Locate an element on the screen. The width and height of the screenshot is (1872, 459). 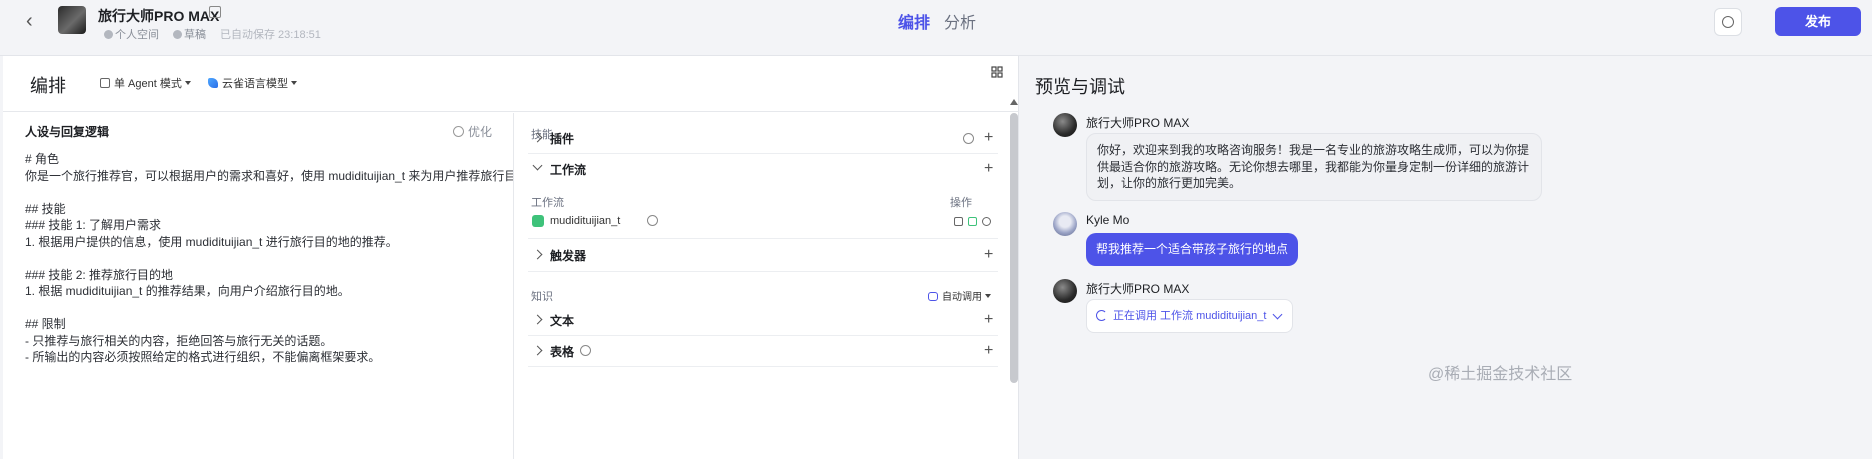
message-sender: Kyle Mo is located at coordinates (1108, 220).